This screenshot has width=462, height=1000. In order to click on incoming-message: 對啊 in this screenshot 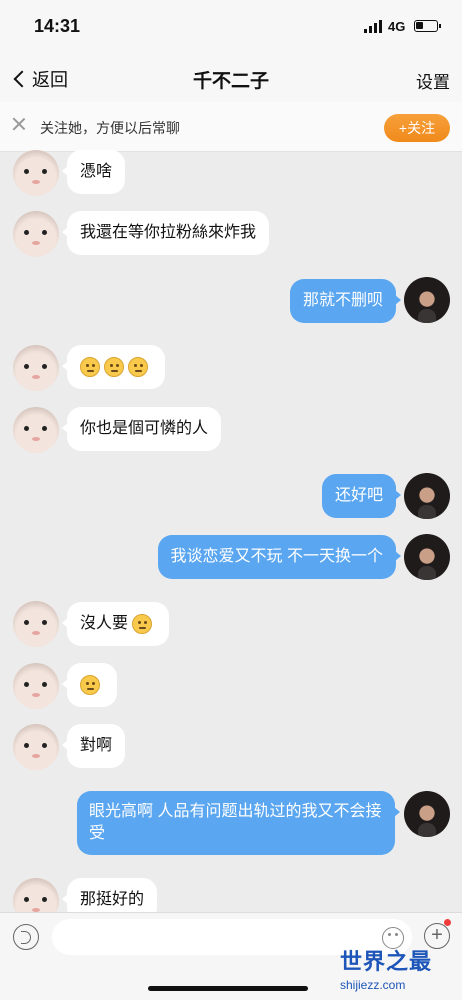, I will do `click(93, 746)`.